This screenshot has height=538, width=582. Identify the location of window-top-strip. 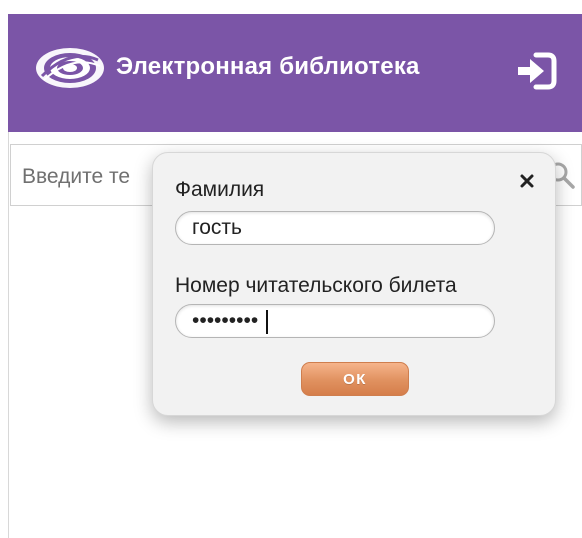
(291, 7).